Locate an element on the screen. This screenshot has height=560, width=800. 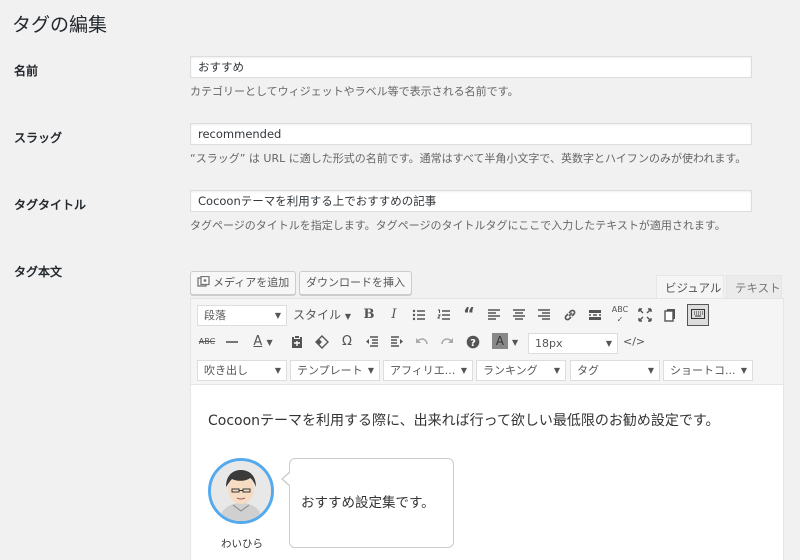
speaker-name: わいひら is located at coordinates (242, 544).